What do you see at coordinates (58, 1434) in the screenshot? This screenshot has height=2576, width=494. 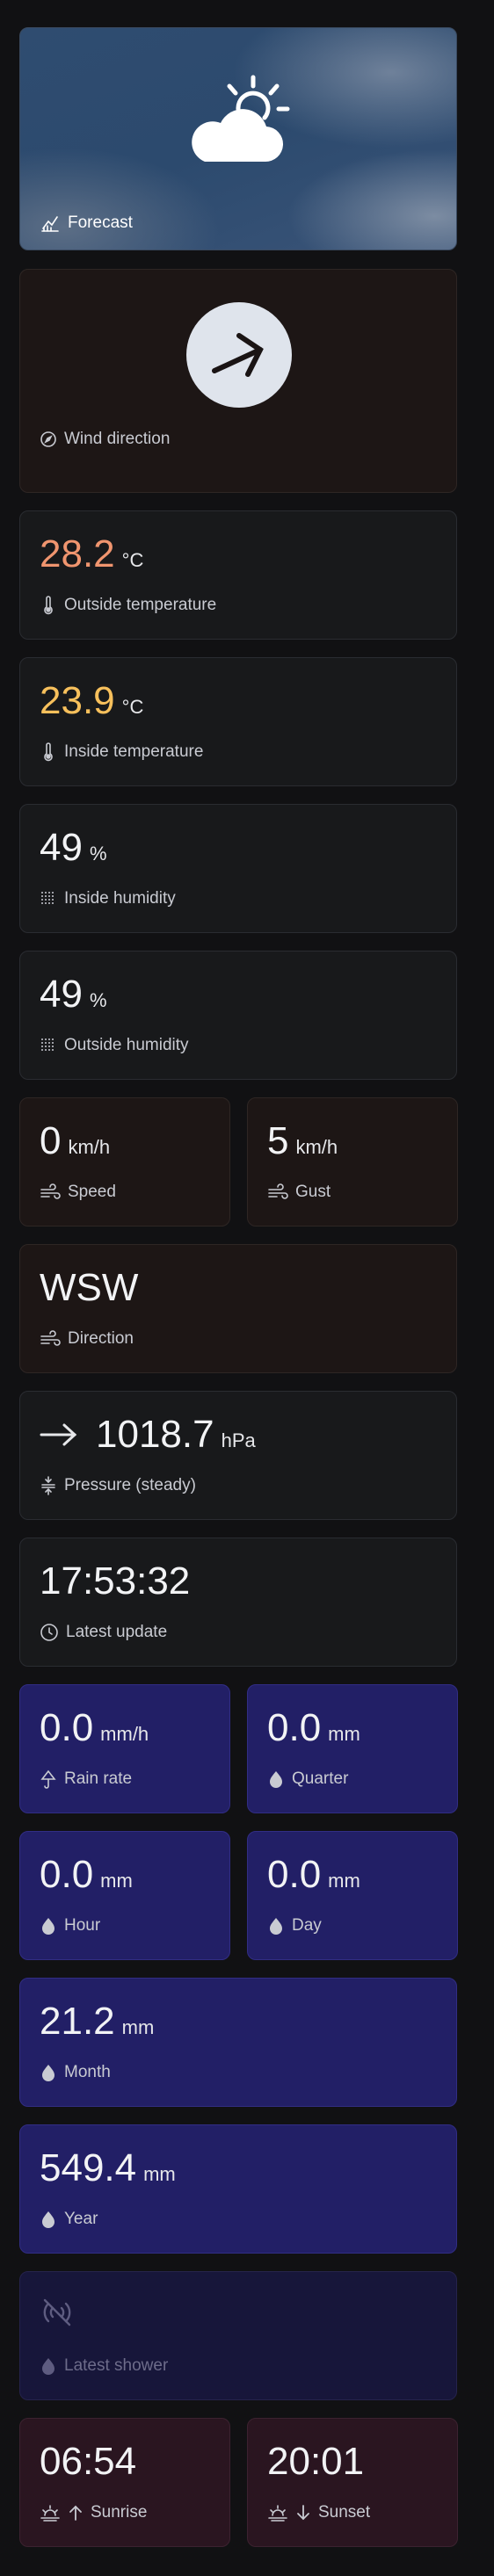 I see `arrow-right-icon` at bounding box center [58, 1434].